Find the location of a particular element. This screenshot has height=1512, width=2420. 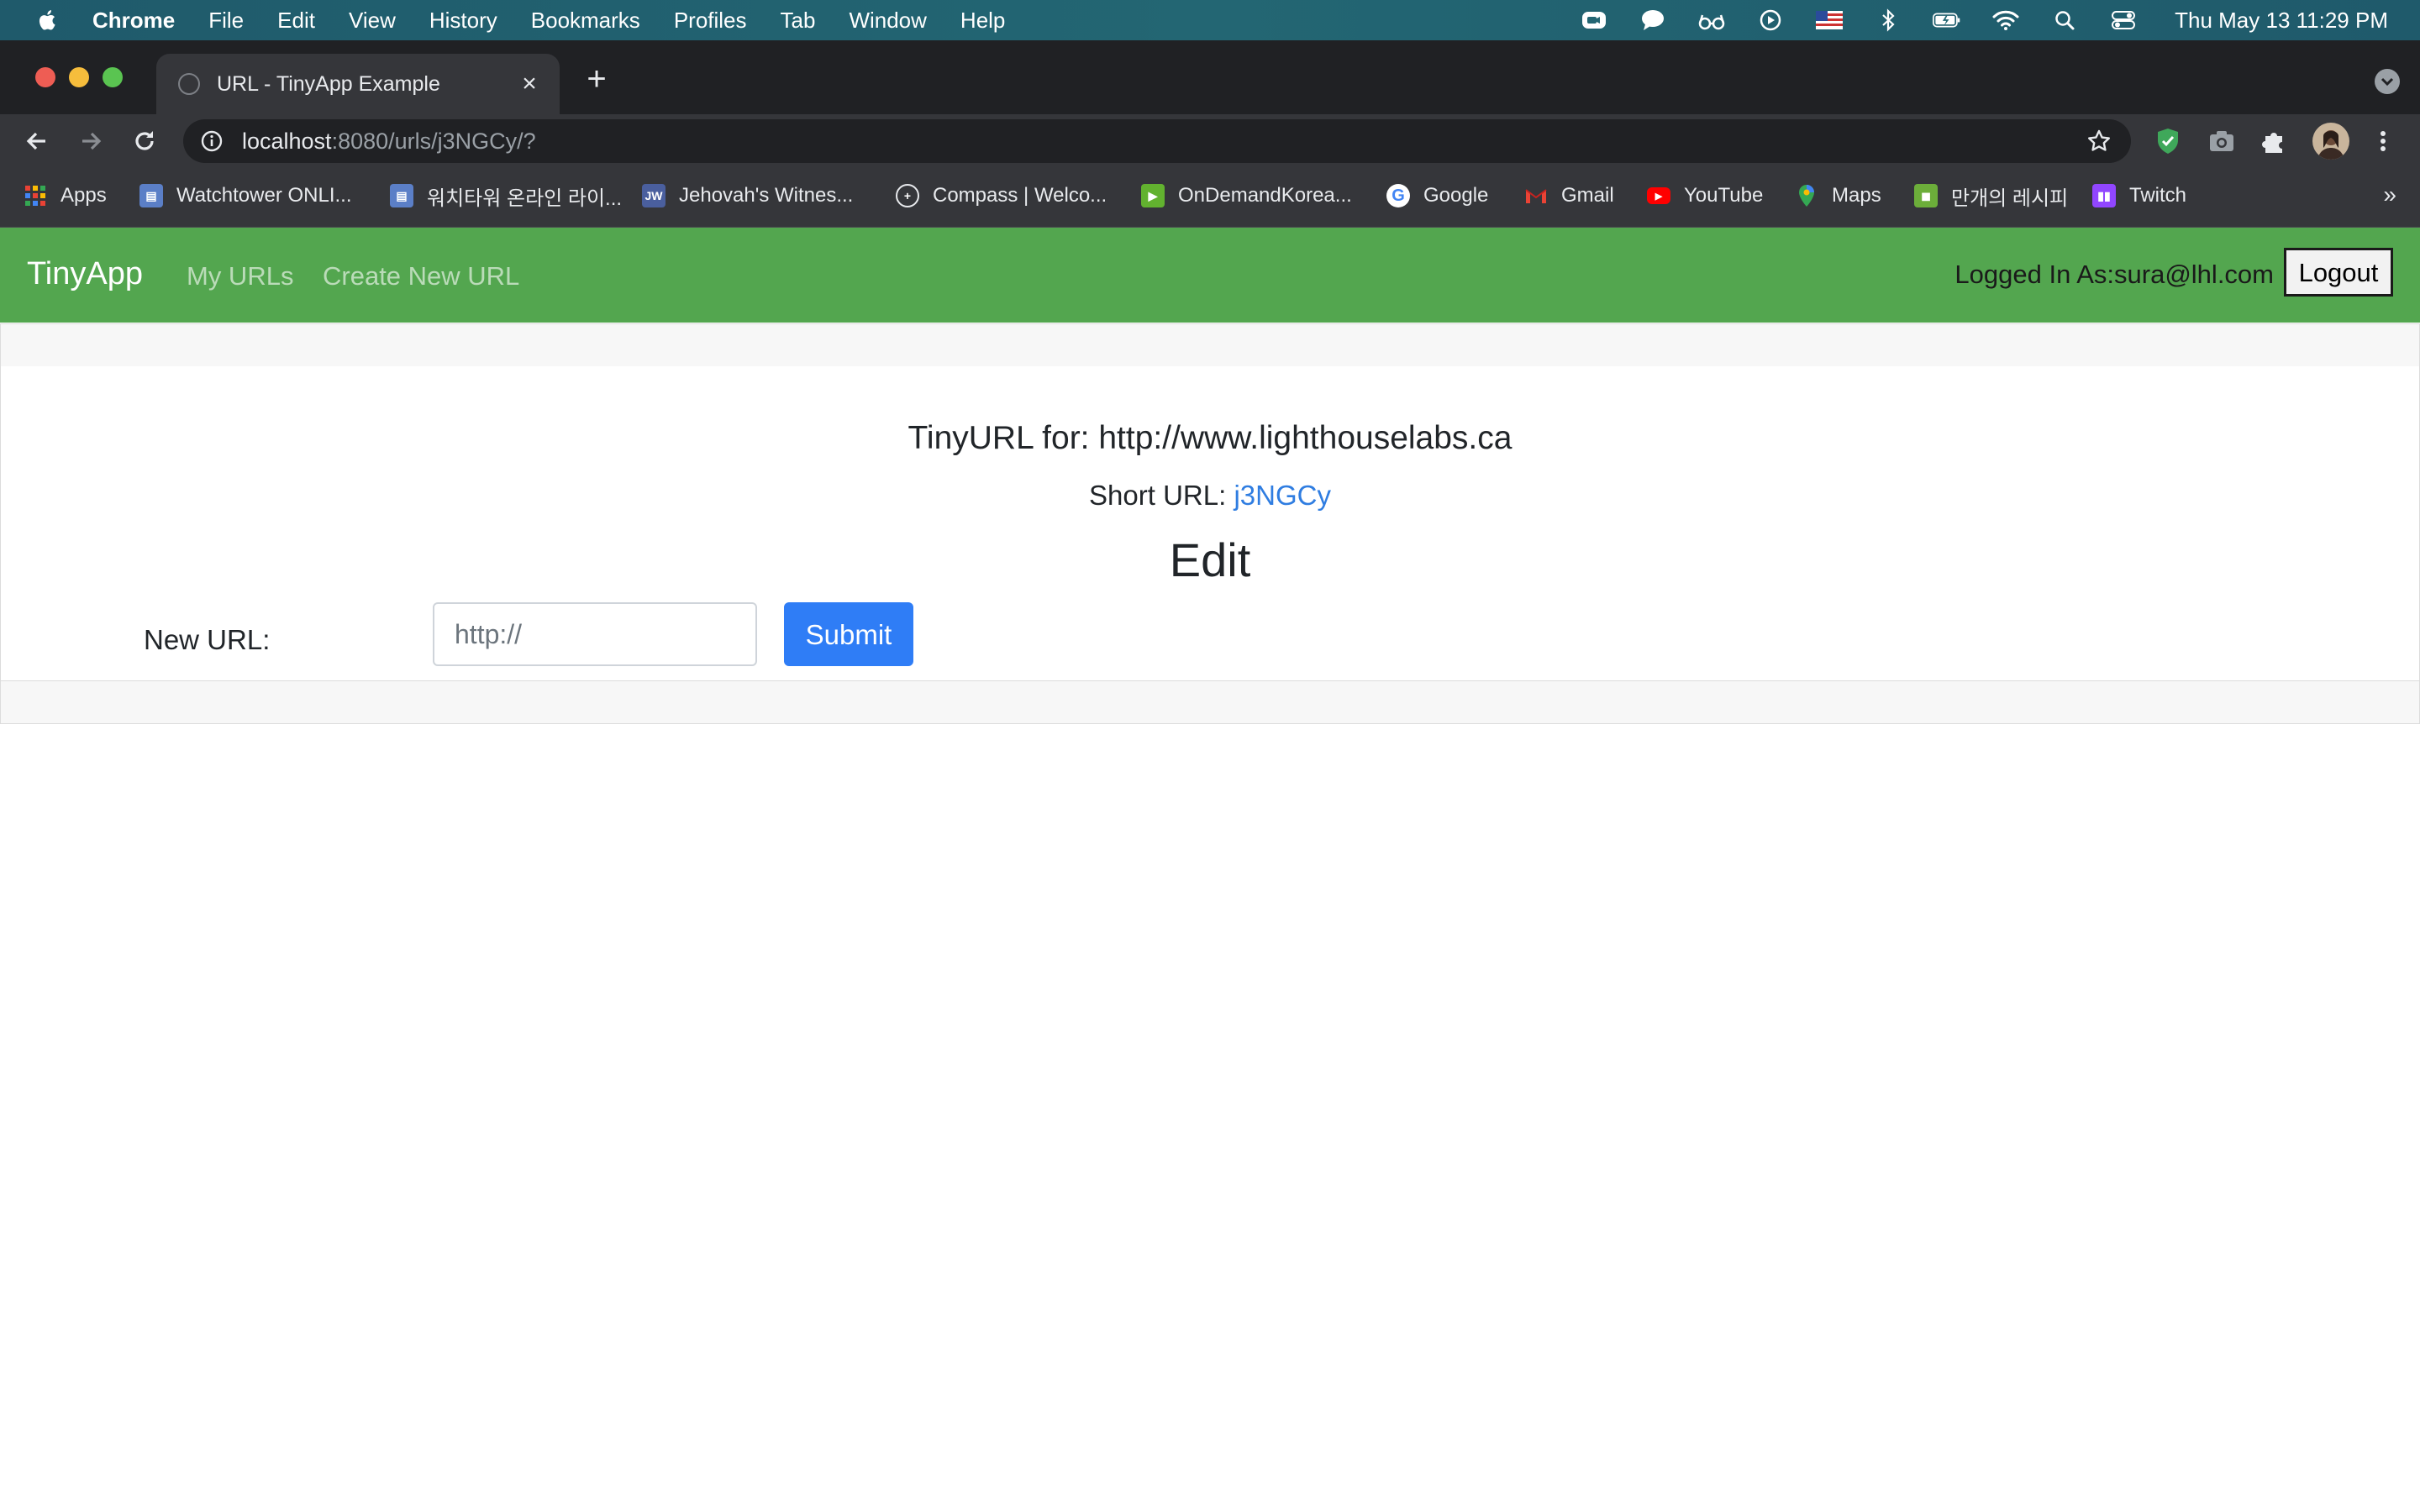

nav-link-create-new-url: Create New URL is located at coordinates (421, 276).